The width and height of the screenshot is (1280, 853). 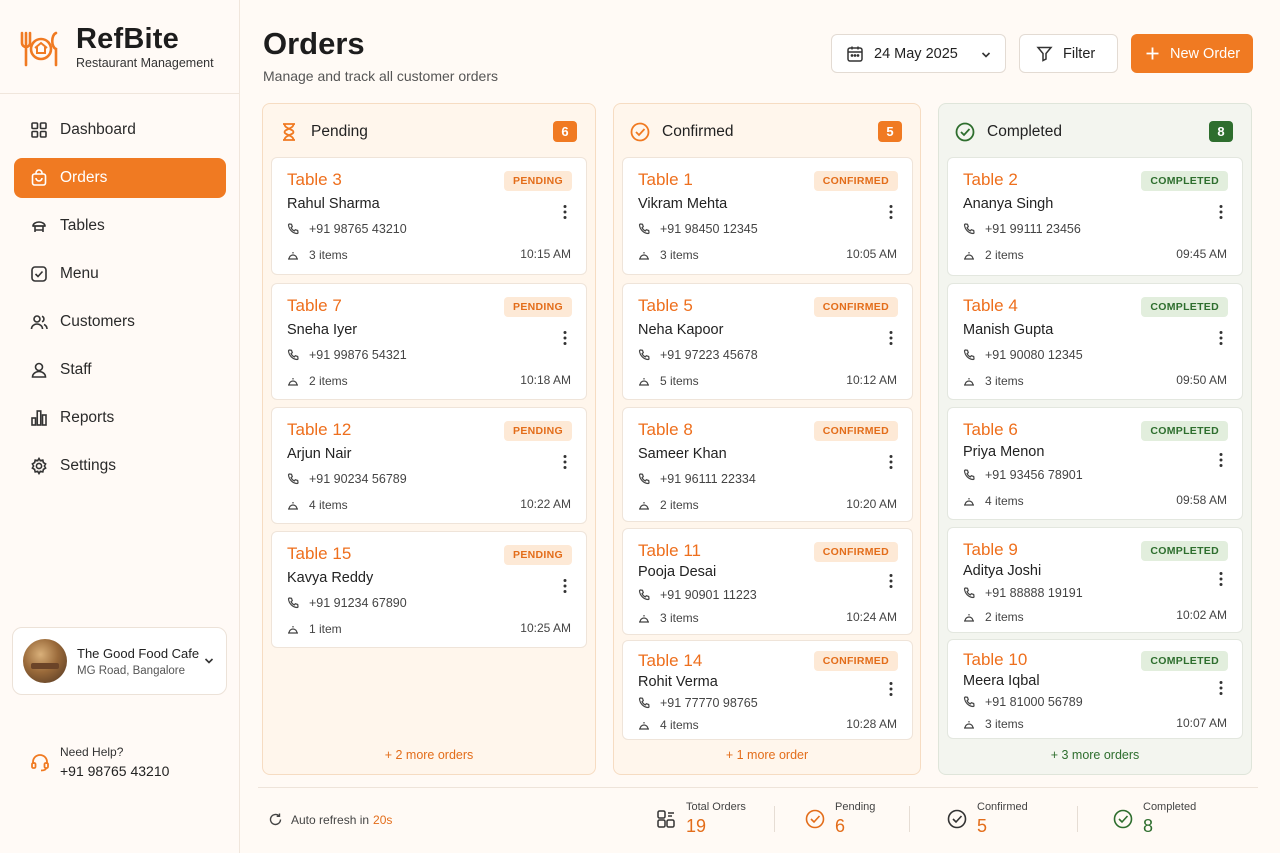 What do you see at coordinates (120, 226) in the screenshot?
I see `sidebar-item-tables: Tables` at bounding box center [120, 226].